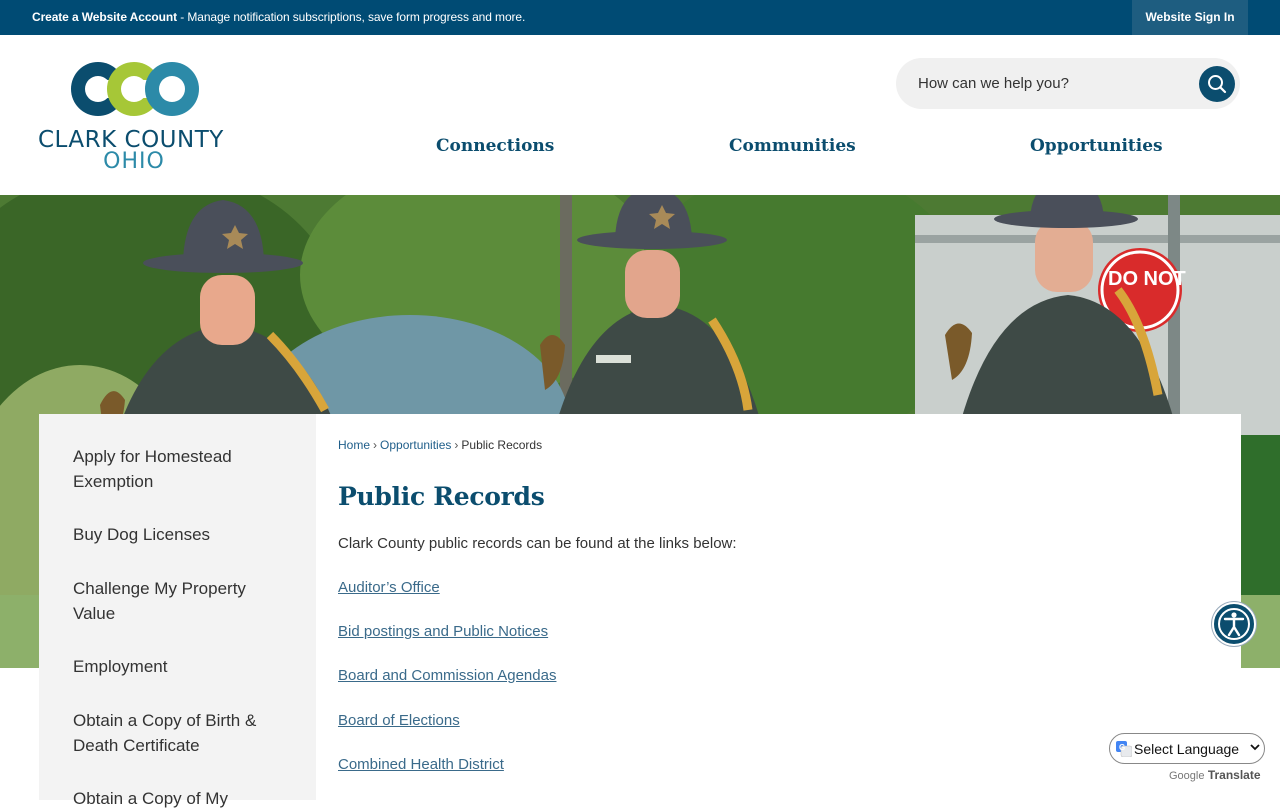 This screenshot has height=811, width=1280. What do you see at coordinates (134, 161) in the screenshot?
I see `logo-text-ohio: OHIO` at bounding box center [134, 161].